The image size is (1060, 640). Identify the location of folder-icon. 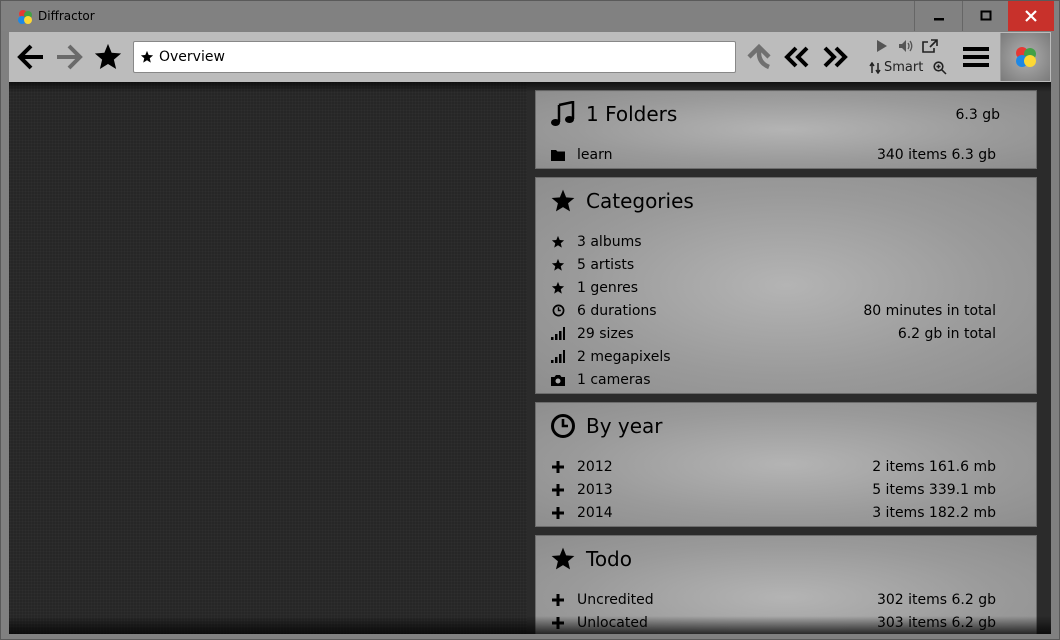
(558, 155).